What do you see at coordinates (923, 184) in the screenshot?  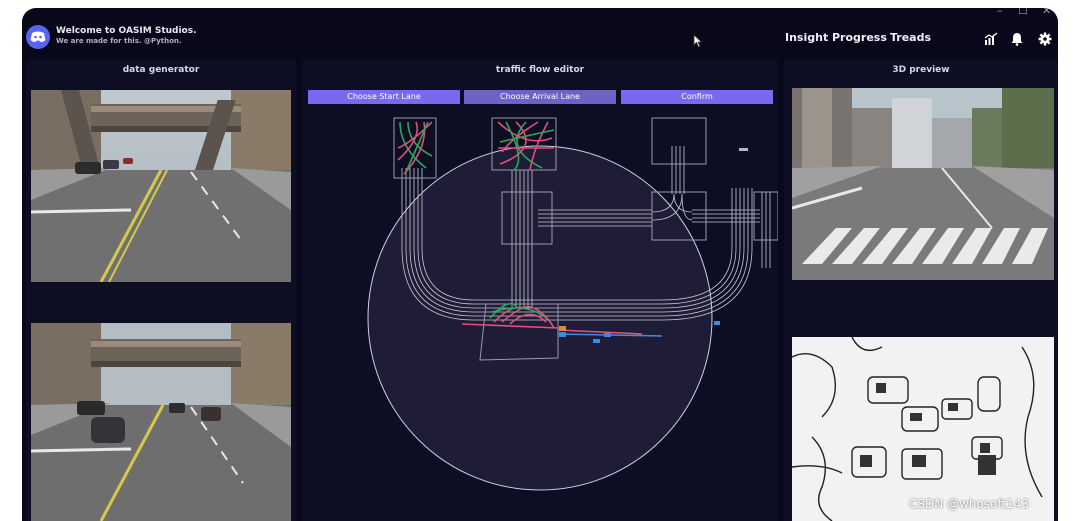 I see `3d-preview-view` at bounding box center [923, 184].